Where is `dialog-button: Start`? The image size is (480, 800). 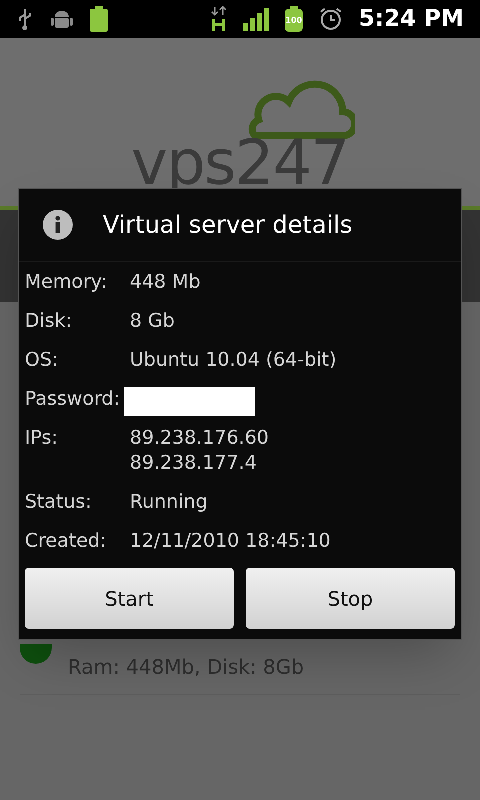
dialog-button: Start is located at coordinates (129, 598).